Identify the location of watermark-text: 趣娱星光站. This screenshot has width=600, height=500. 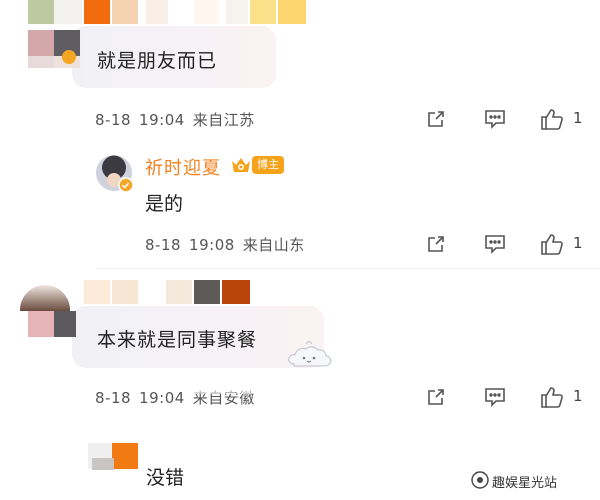
(525, 483).